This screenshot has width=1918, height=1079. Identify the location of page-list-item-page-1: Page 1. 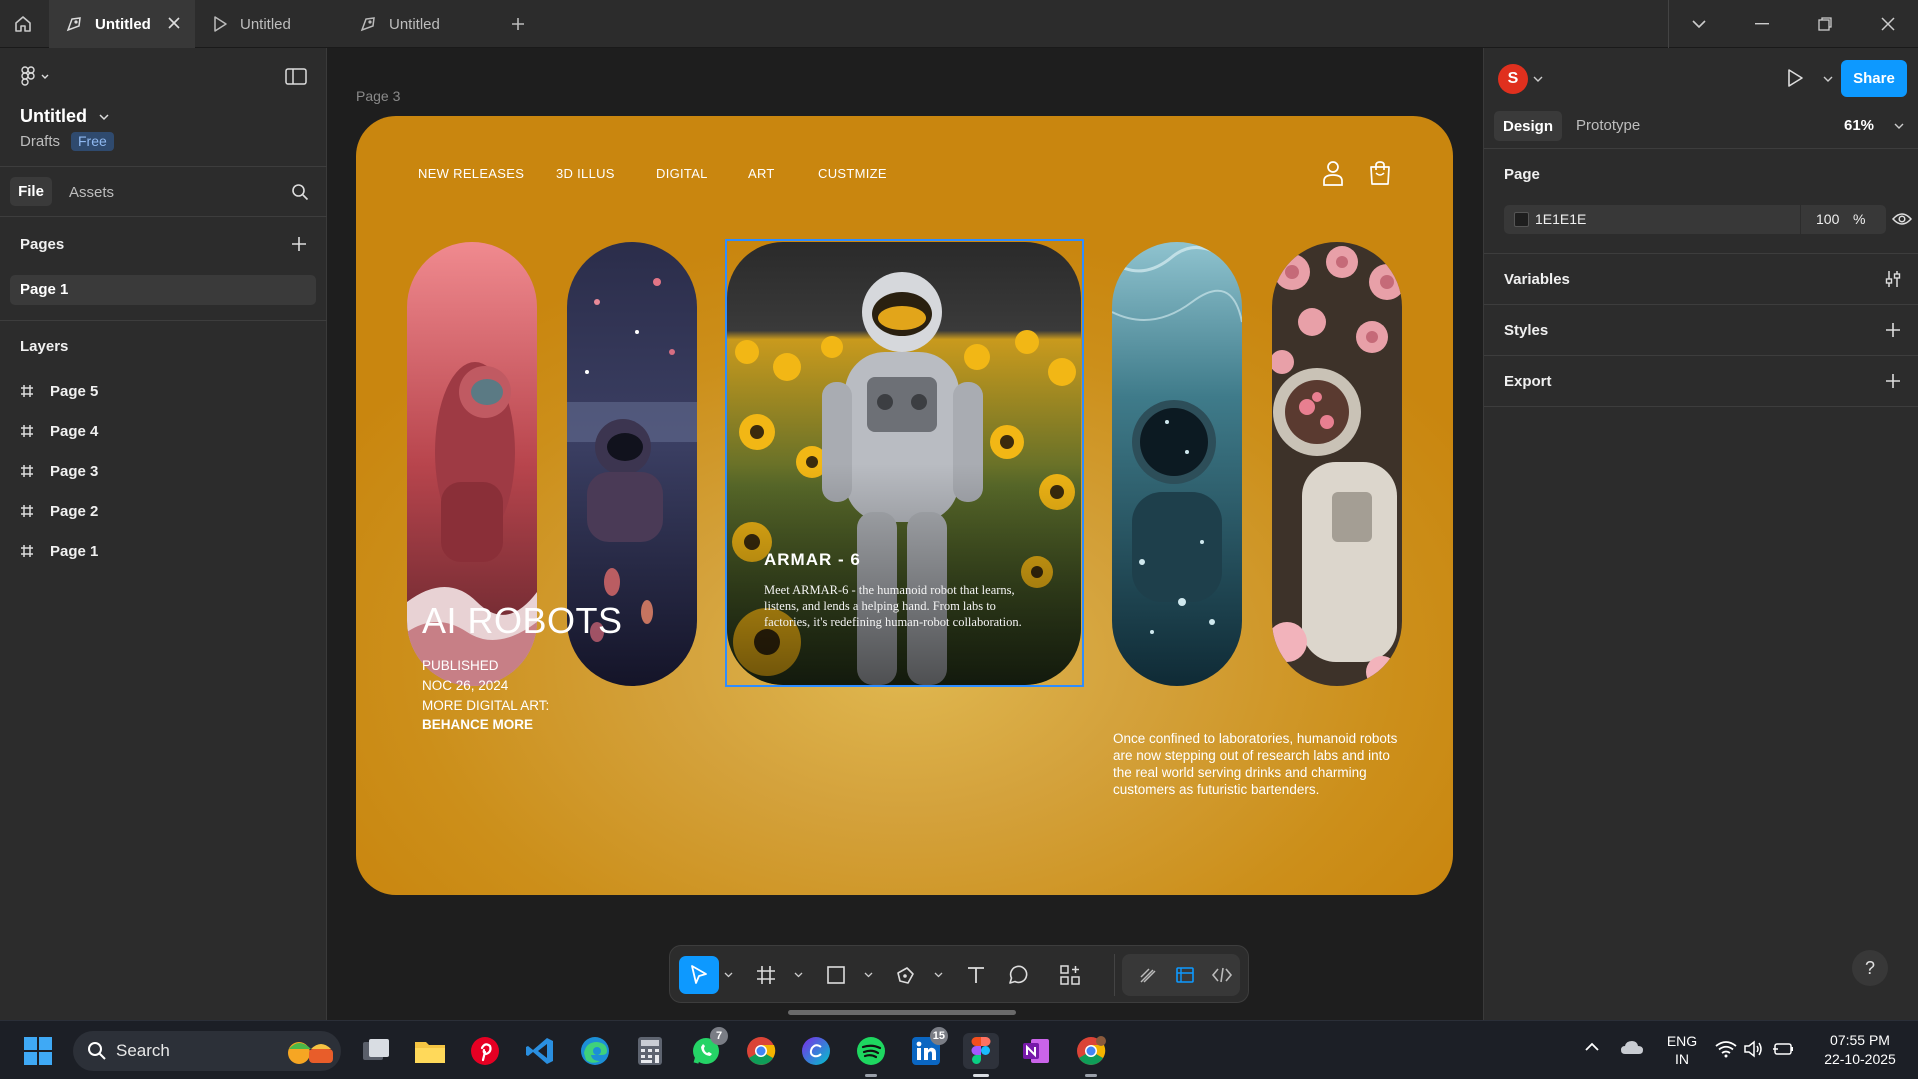
(163, 290).